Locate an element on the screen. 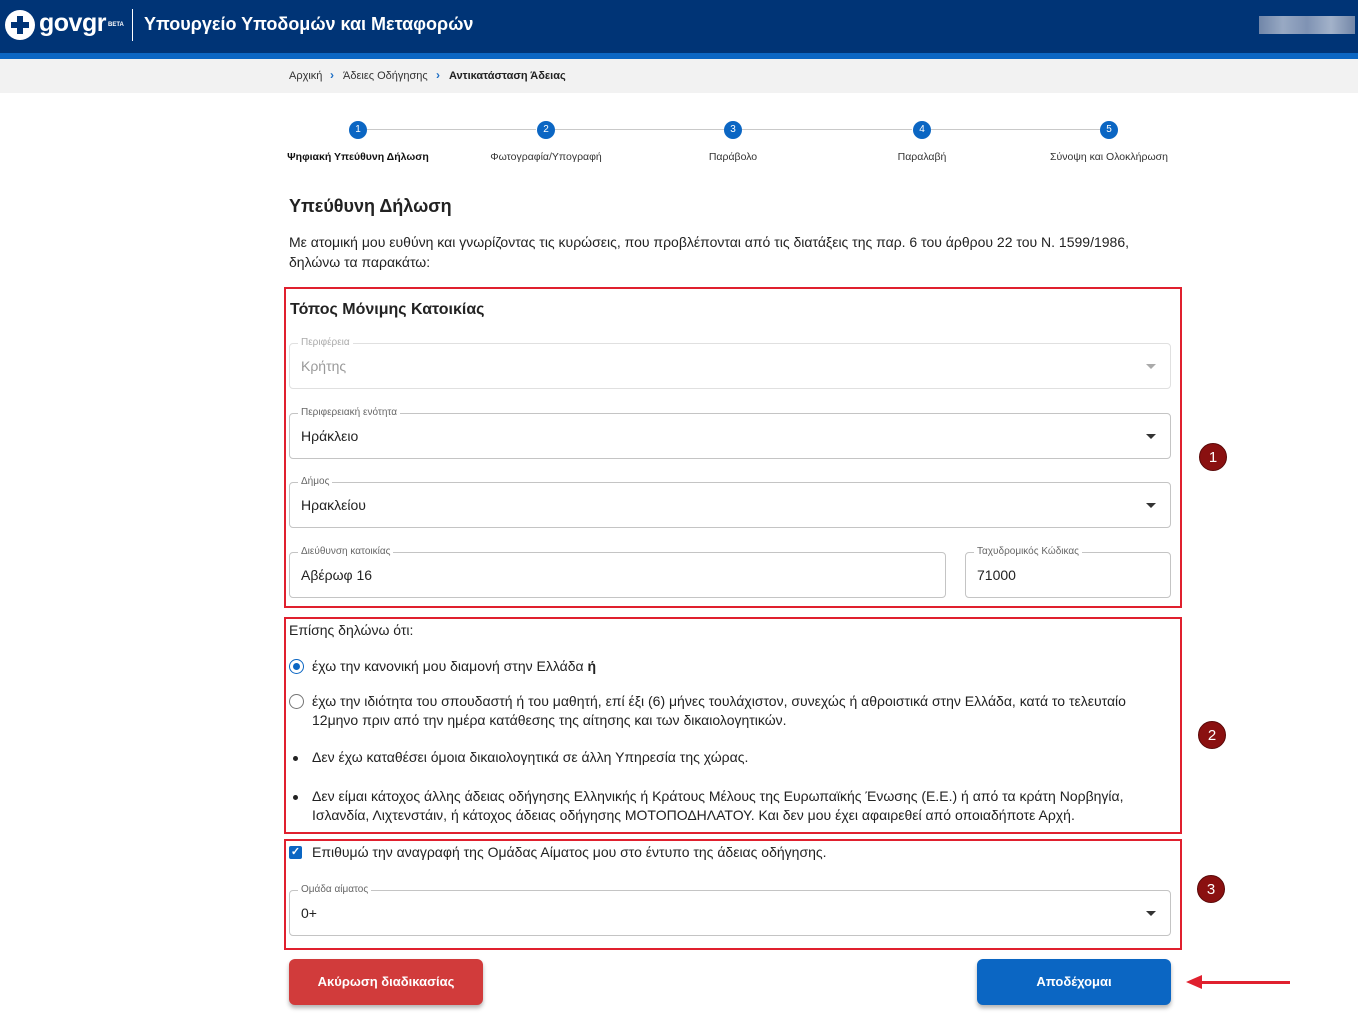 The image size is (1358, 1017). step-4-indicator: 4 is located at coordinates (922, 130).